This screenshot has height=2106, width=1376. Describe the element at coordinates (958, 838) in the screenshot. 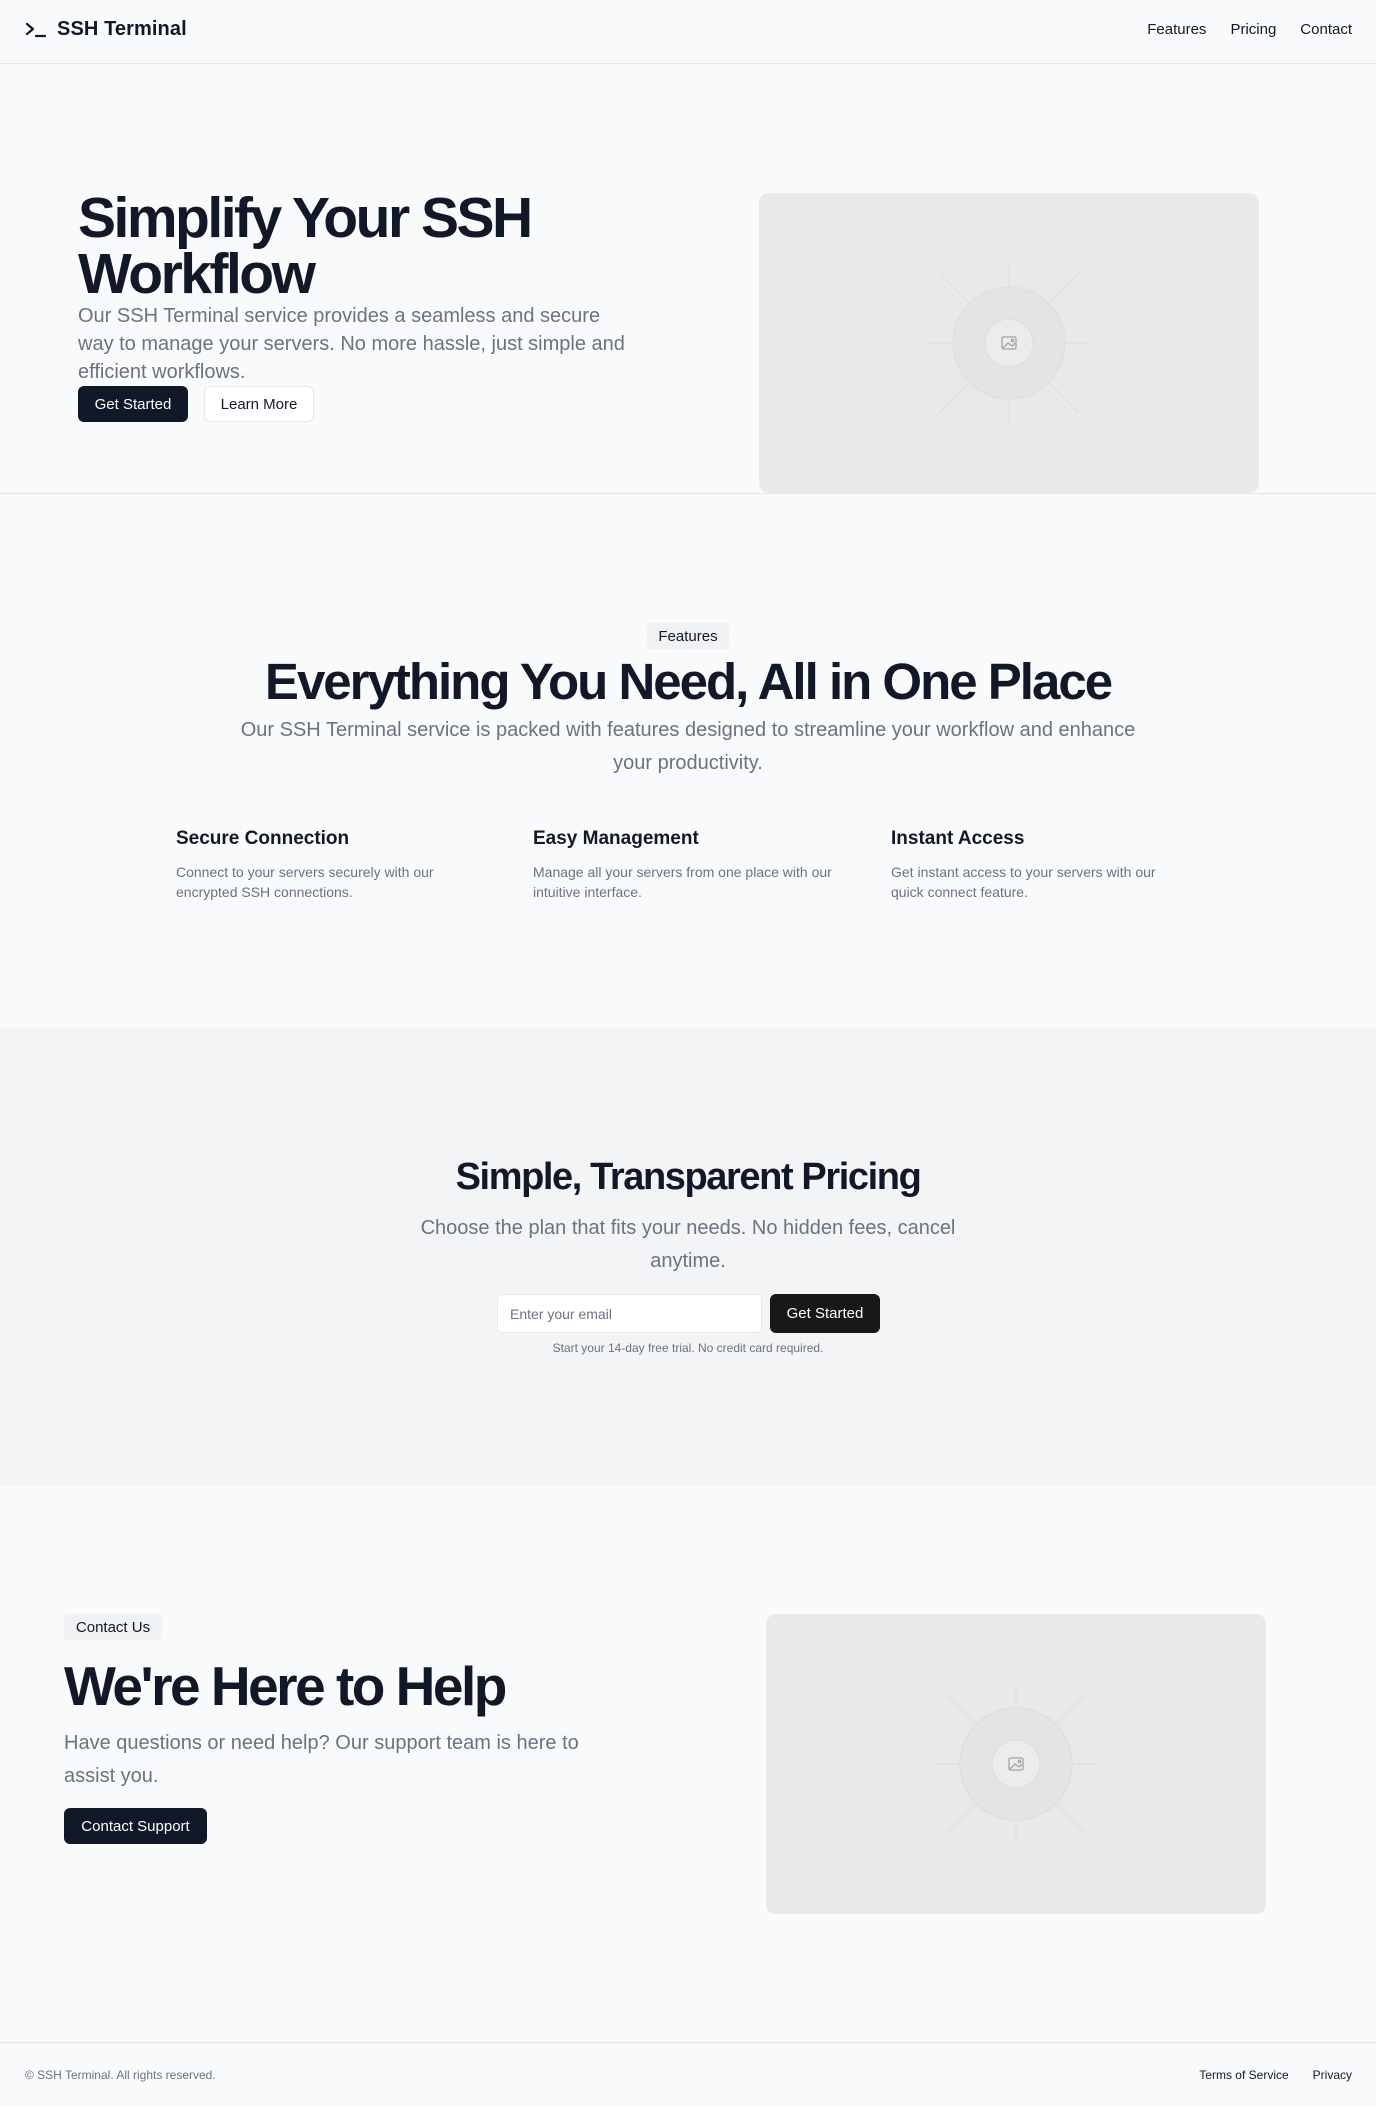

I see `feature-title: Instant Access` at that location.